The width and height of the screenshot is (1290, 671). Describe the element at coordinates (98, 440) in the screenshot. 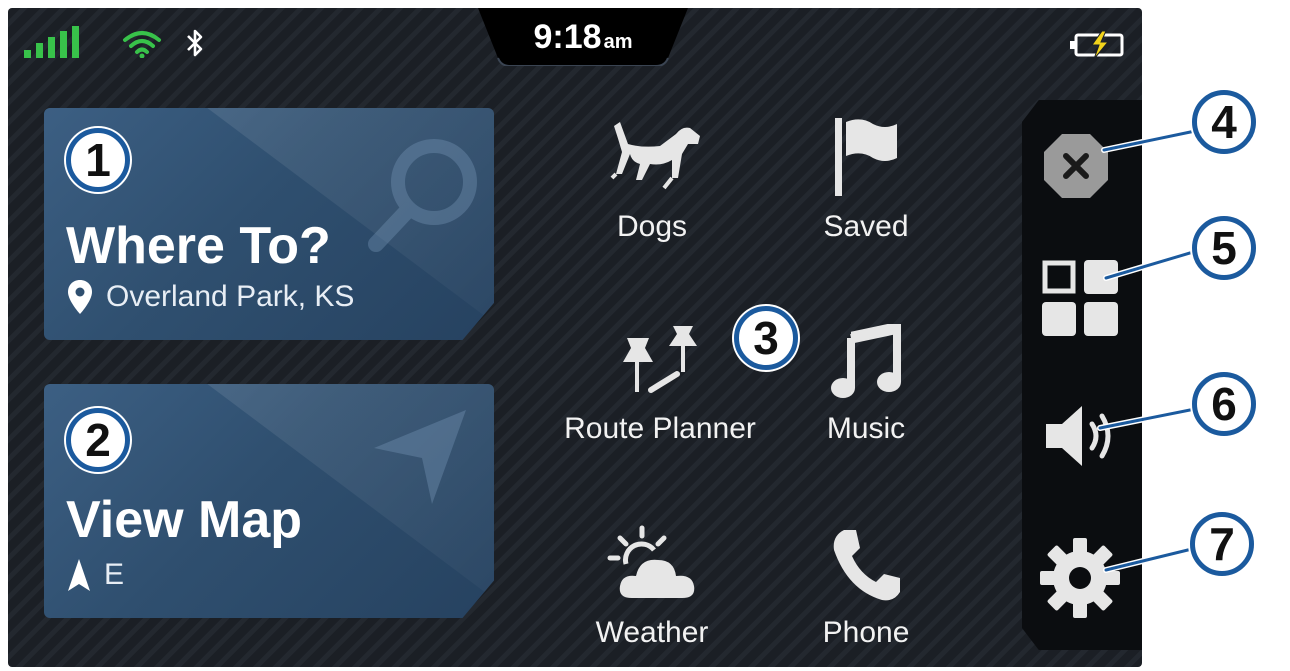

I see `callout-2: 2` at that location.